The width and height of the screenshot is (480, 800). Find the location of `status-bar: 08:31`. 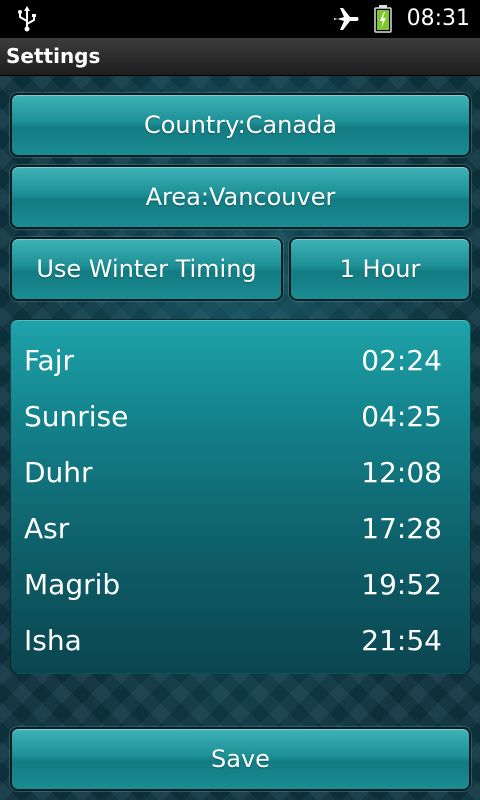

status-bar: 08:31 is located at coordinates (240, 19).